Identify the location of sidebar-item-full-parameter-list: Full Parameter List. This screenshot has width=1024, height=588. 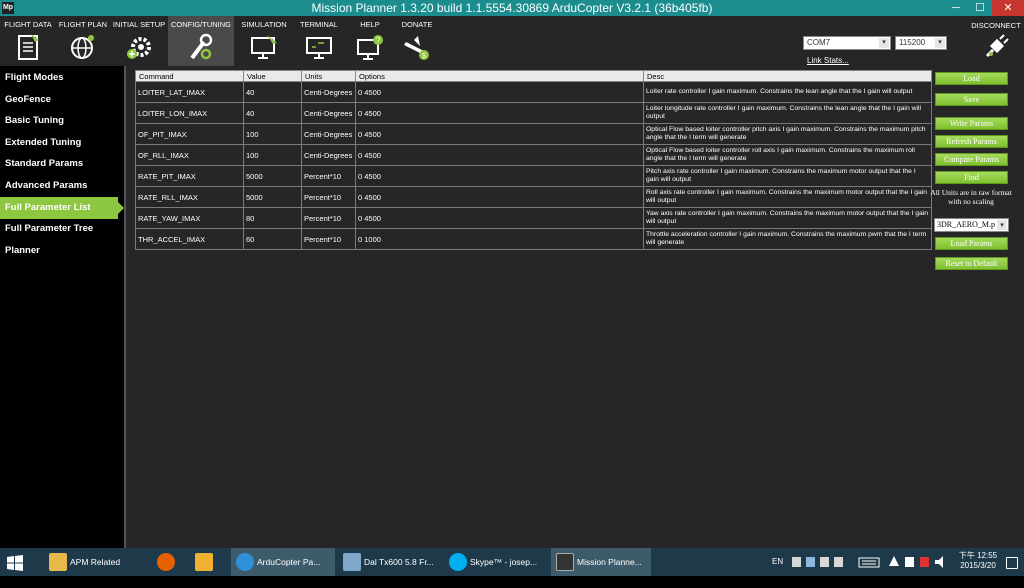
(62, 208).